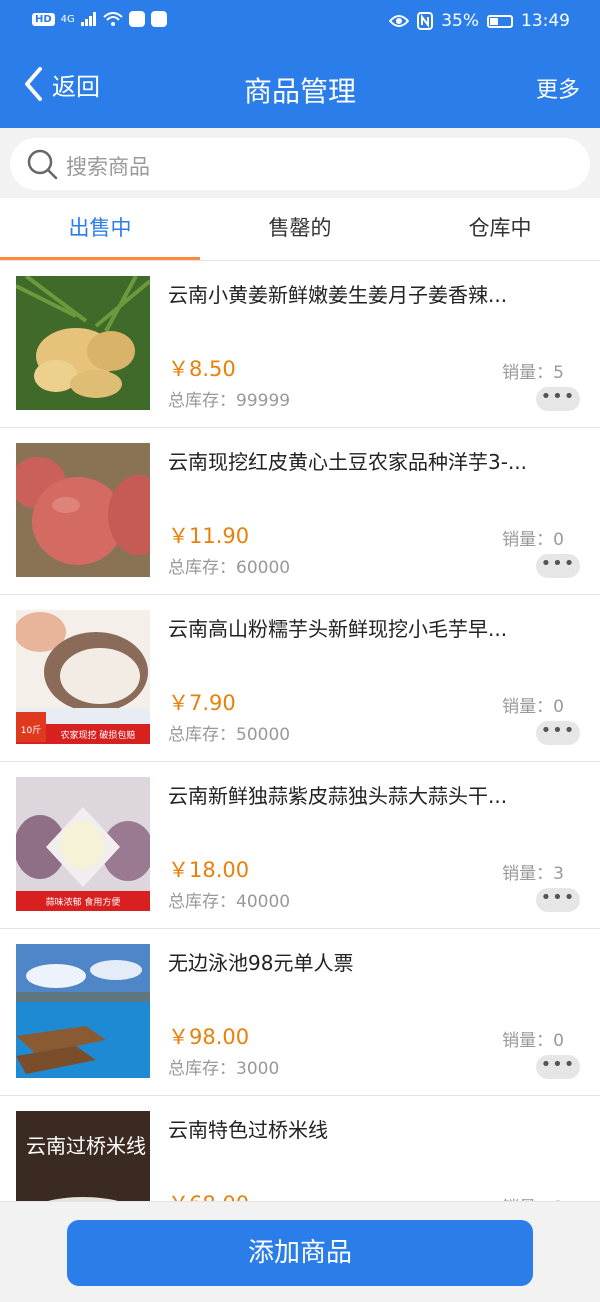  I want to click on garlic-badge-text: 蒜味浓郁 食用方便, so click(83, 902).